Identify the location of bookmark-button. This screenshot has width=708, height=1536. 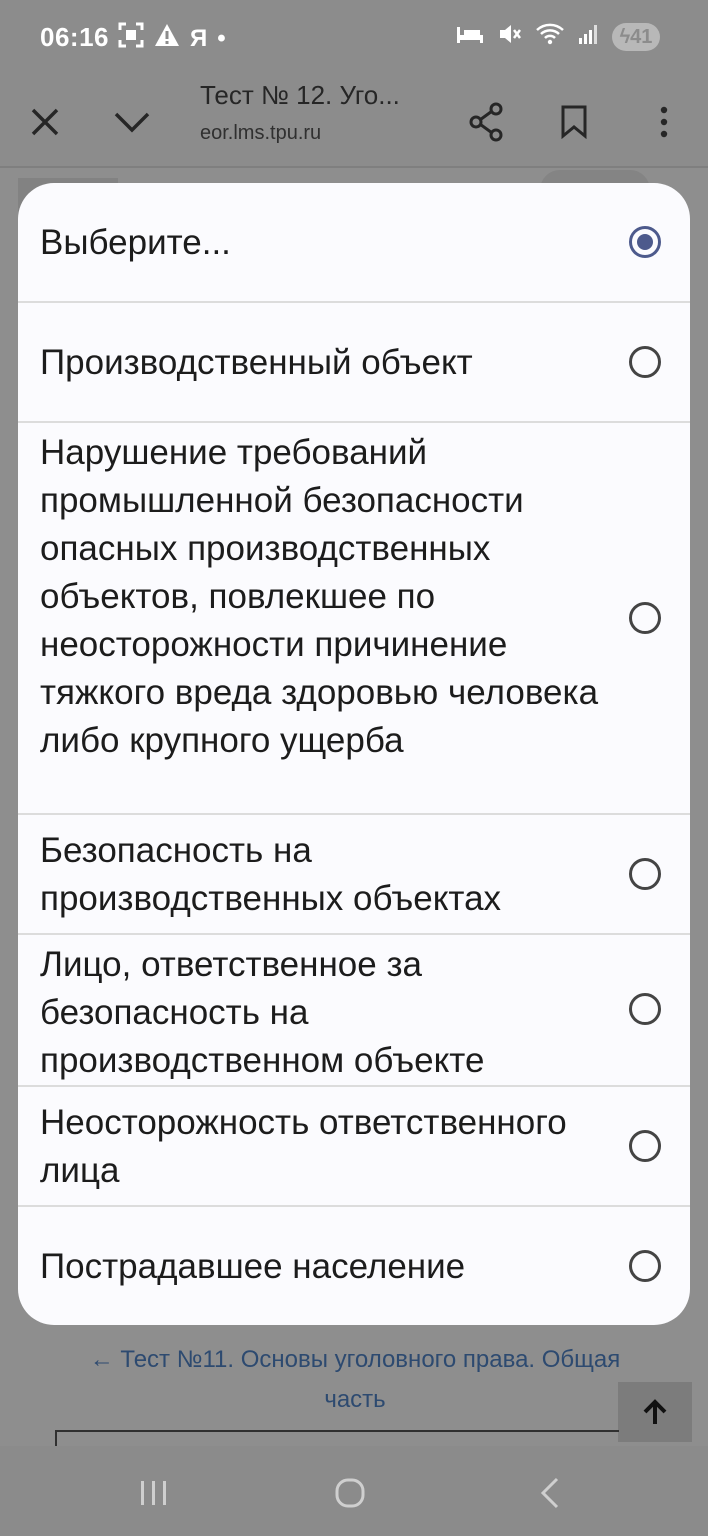
(574, 122).